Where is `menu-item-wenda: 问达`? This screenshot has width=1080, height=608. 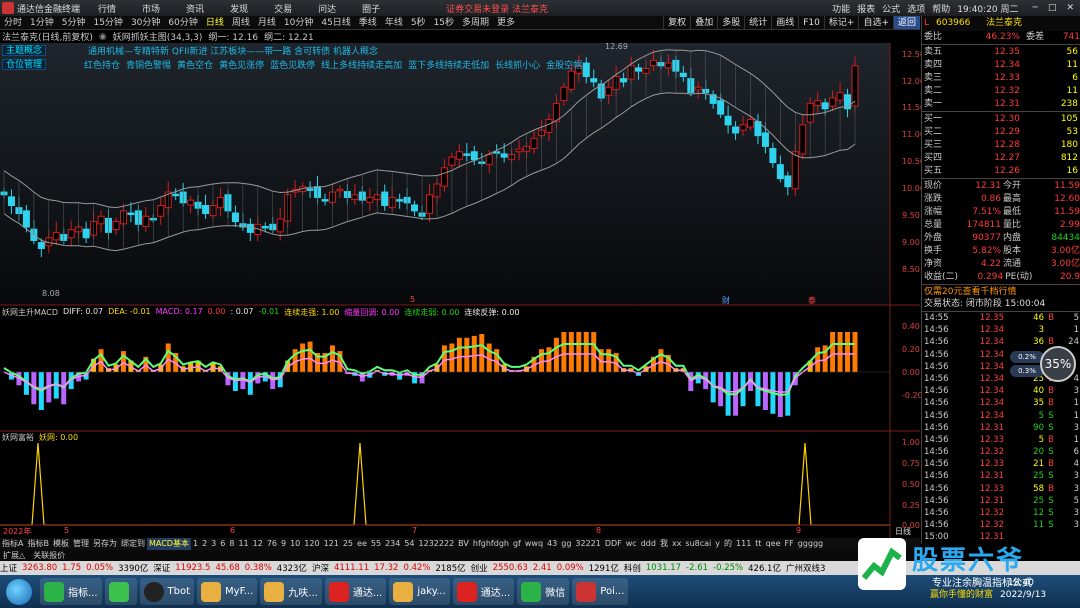 menu-item-wenda: 问达 is located at coordinates (327, 8).